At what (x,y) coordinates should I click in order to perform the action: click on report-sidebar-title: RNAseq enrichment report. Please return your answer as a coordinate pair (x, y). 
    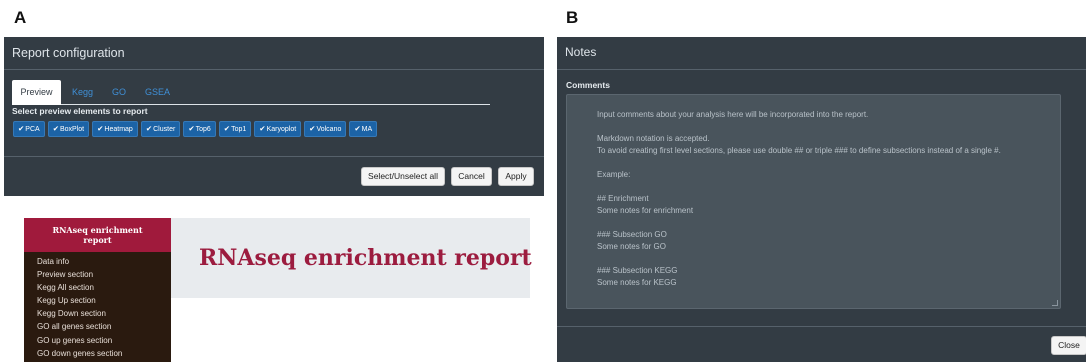
    Looking at the image, I should click on (97, 235).